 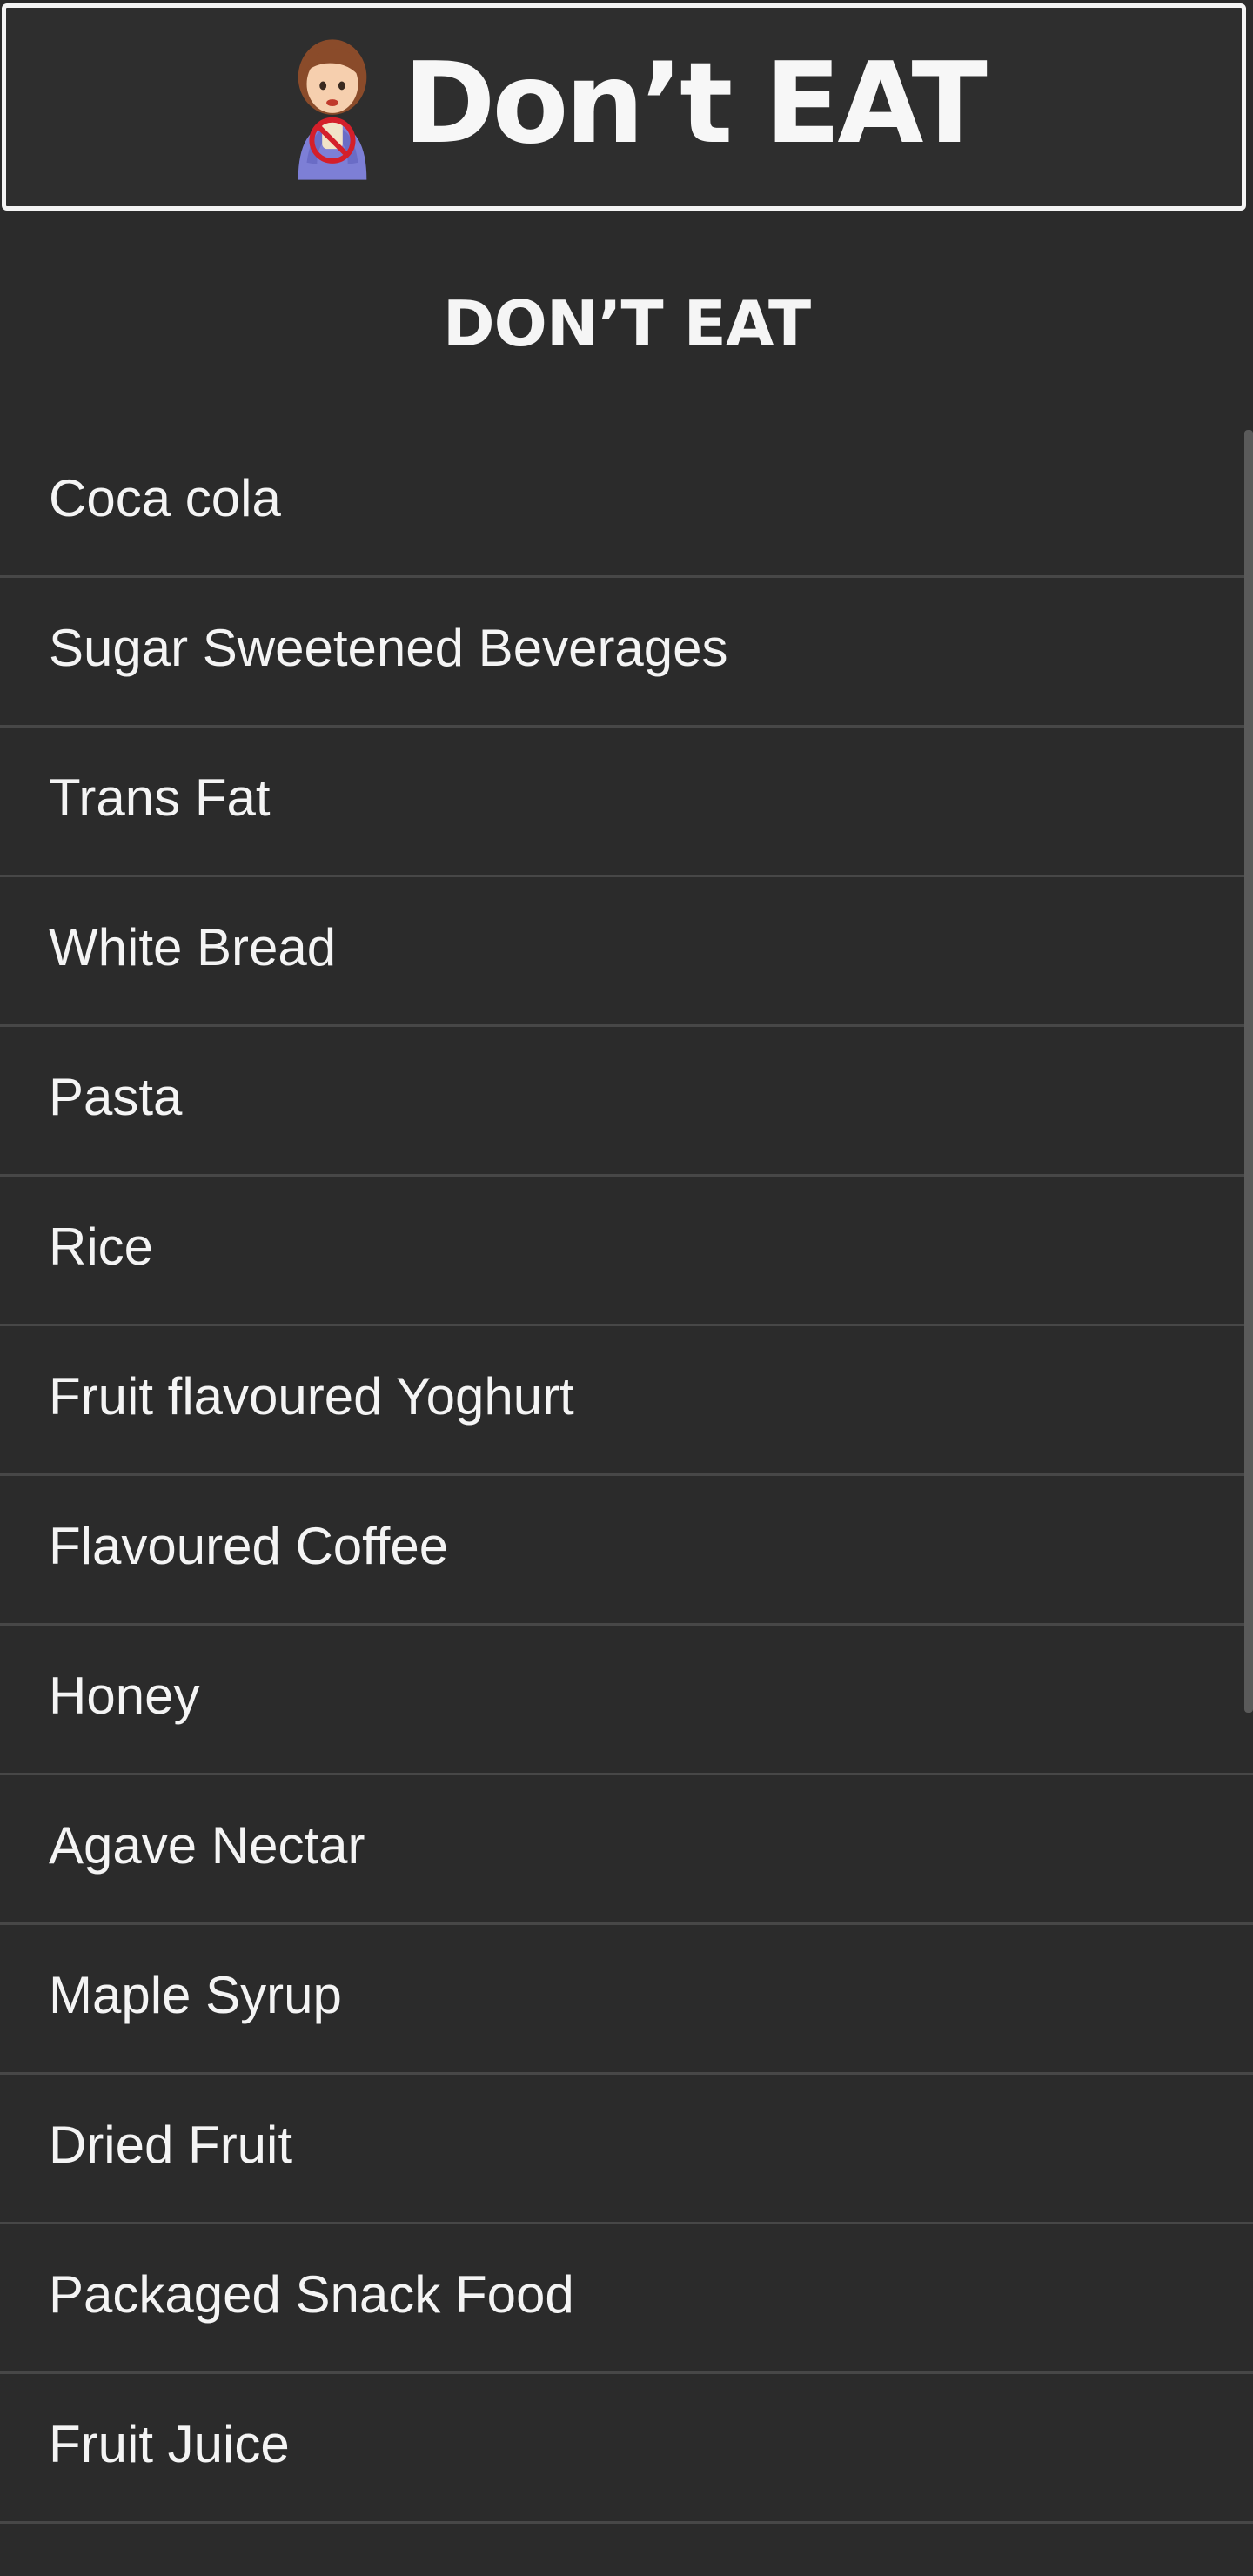 I want to click on list-item-label: Fruit Juice, so click(x=169, y=2443).